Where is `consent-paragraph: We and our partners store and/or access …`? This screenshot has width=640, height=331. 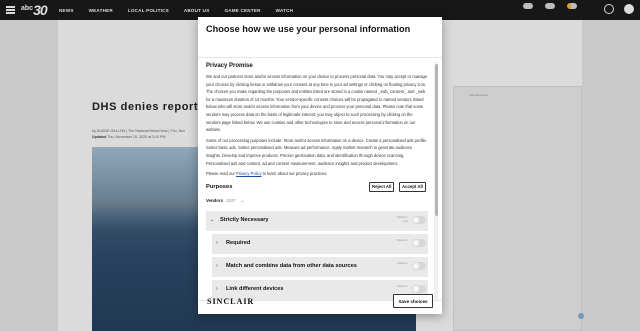 consent-paragraph: We and our partners store and/or access … is located at coordinates (317, 103).